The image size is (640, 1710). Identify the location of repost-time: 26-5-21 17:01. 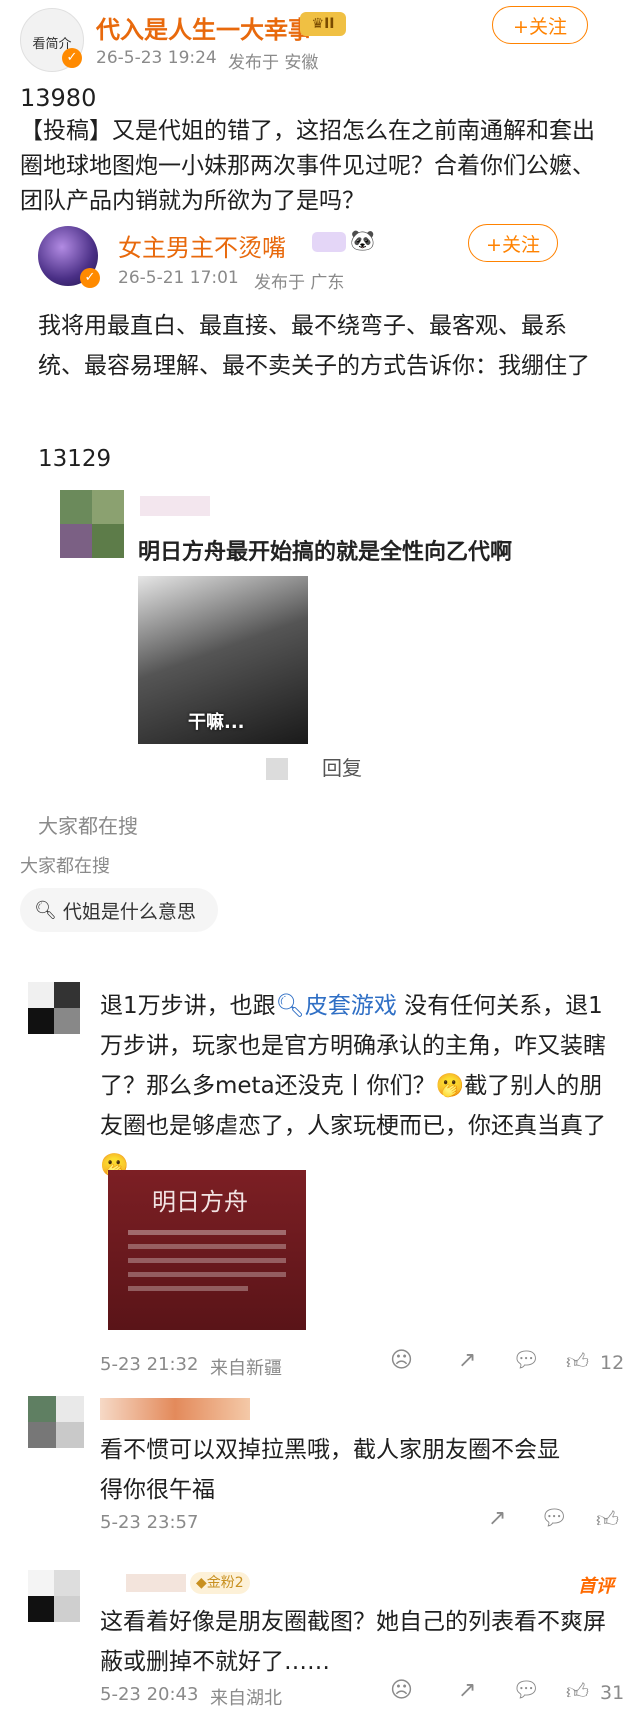
(178, 278).